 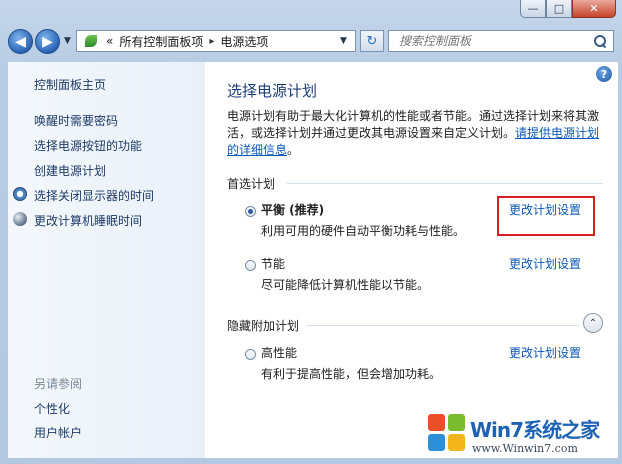 I want to click on refresh-button: ↻, so click(x=372, y=41).